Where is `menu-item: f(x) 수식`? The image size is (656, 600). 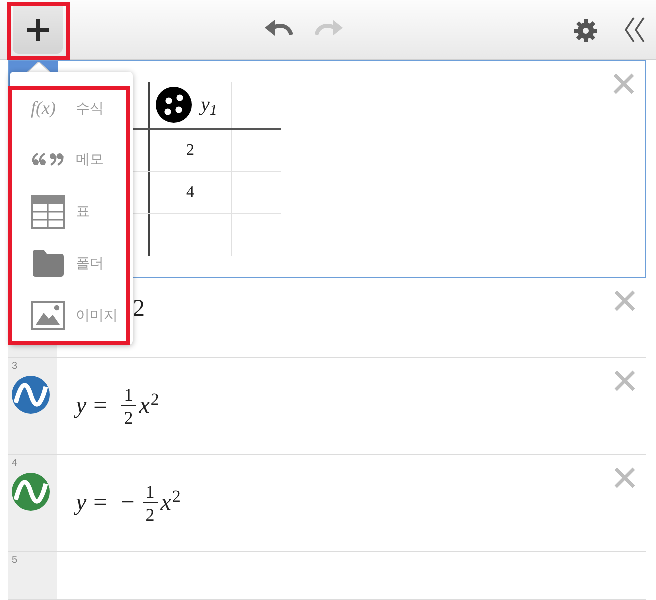
menu-item: f(x) 수식 is located at coordinates (69, 108).